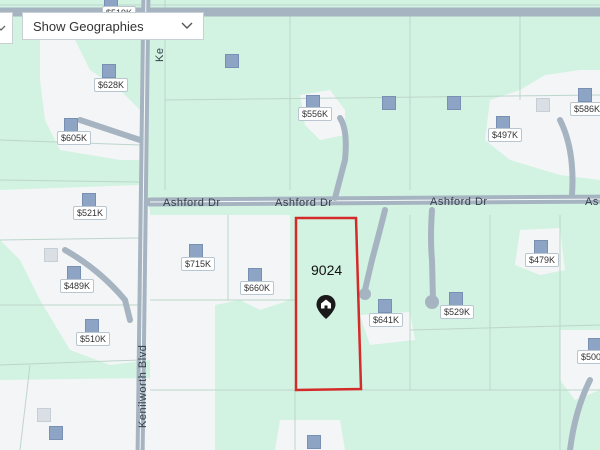 This screenshot has width=600, height=450. I want to click on price-label: $500K, so click(588, 357).